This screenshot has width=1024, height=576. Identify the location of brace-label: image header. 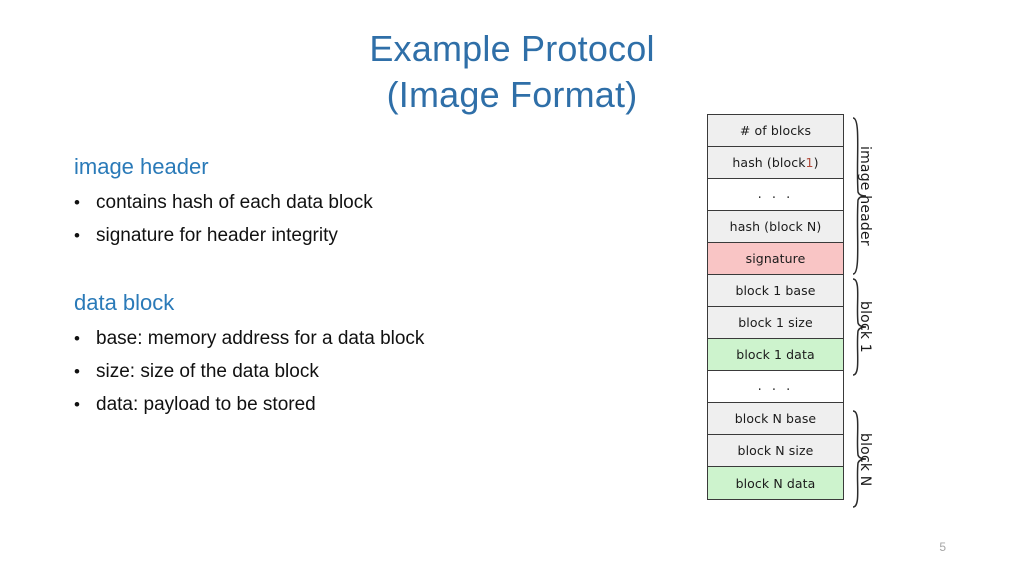
(865, 196).